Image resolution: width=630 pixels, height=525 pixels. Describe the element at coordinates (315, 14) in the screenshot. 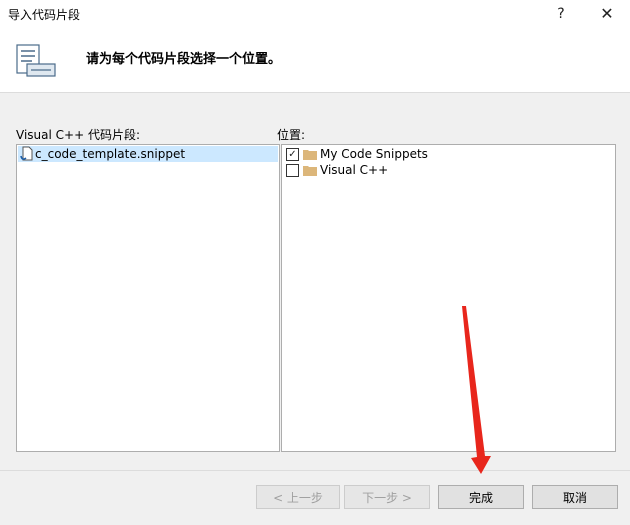

I see `title-bar: 导入代码片段 ? ✕` at that location.